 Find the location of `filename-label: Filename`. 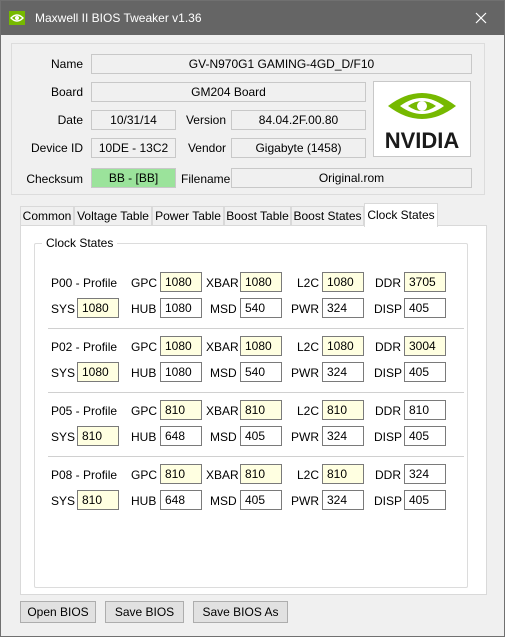

filename-label: Filename is located at coordinates (206, 179).